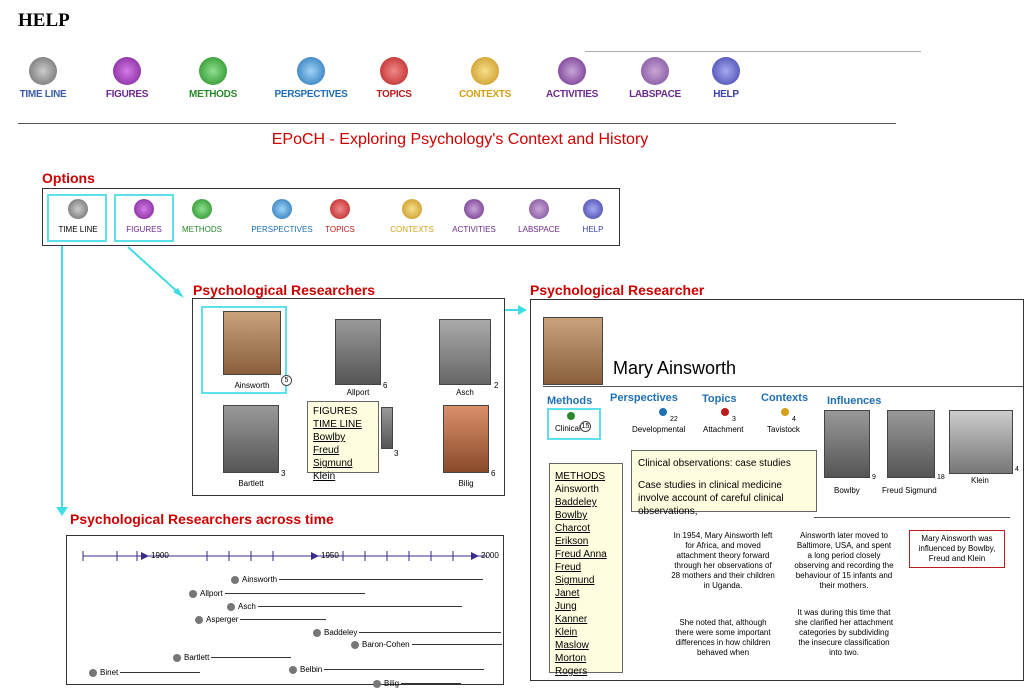 This screenshot has height=700, width=1029. I want to click on count-label: 6, so click(385, 385).